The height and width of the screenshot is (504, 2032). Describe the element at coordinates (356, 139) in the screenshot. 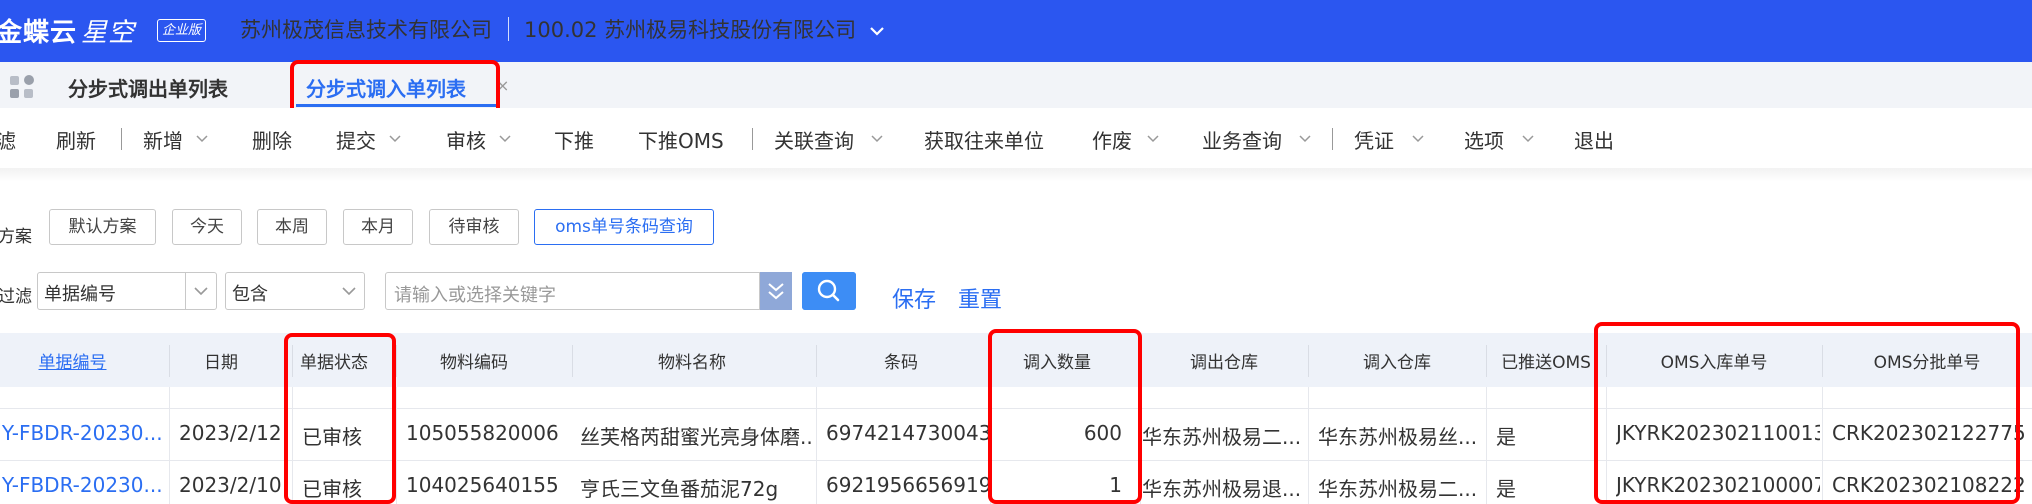

I see `toolbar-submit: 提交` at that location.